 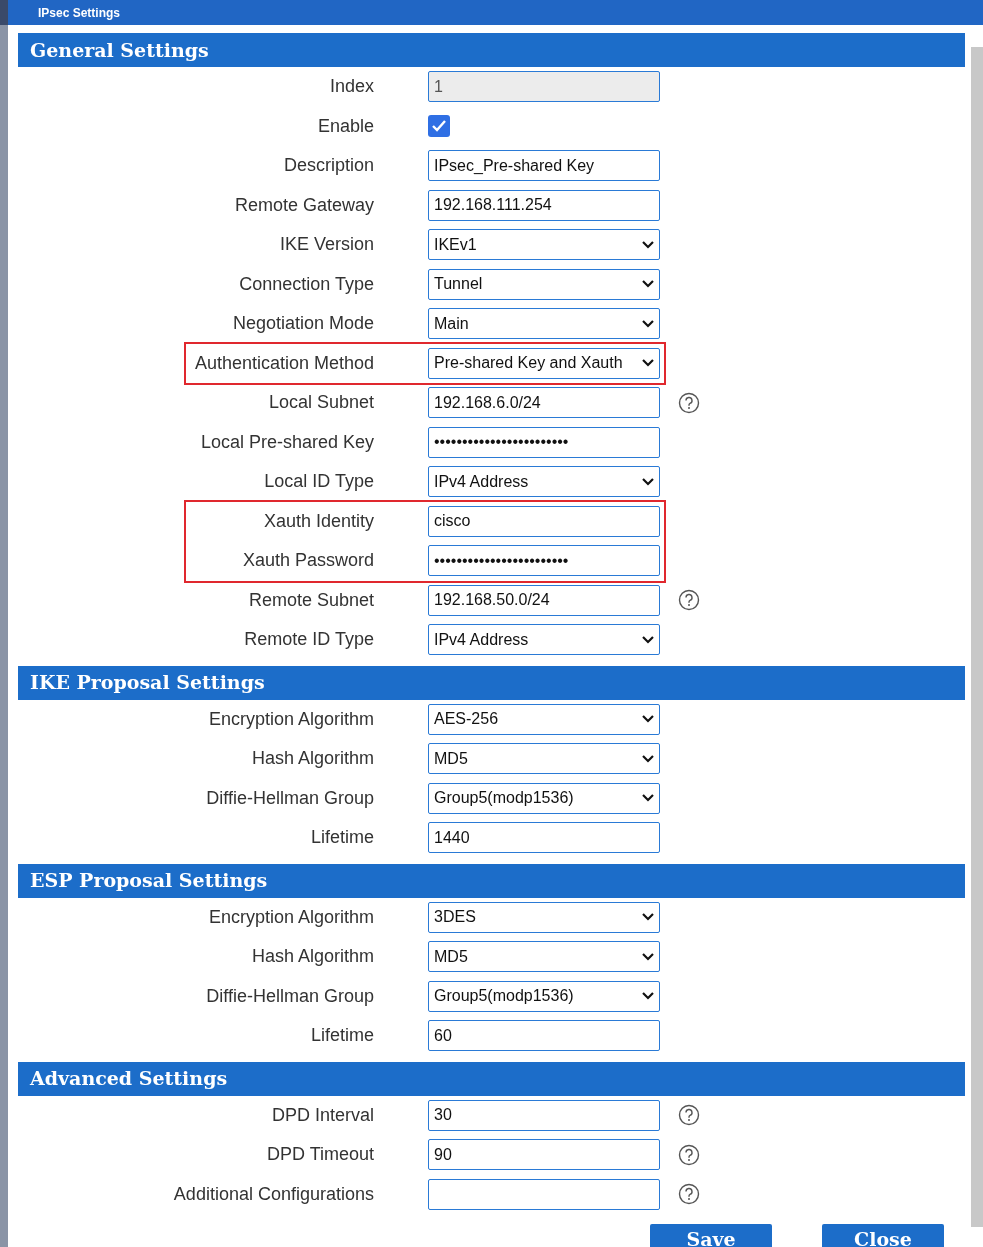 I want to click on input-field: 192.168.6.0/24, so click(x=544, y=403).